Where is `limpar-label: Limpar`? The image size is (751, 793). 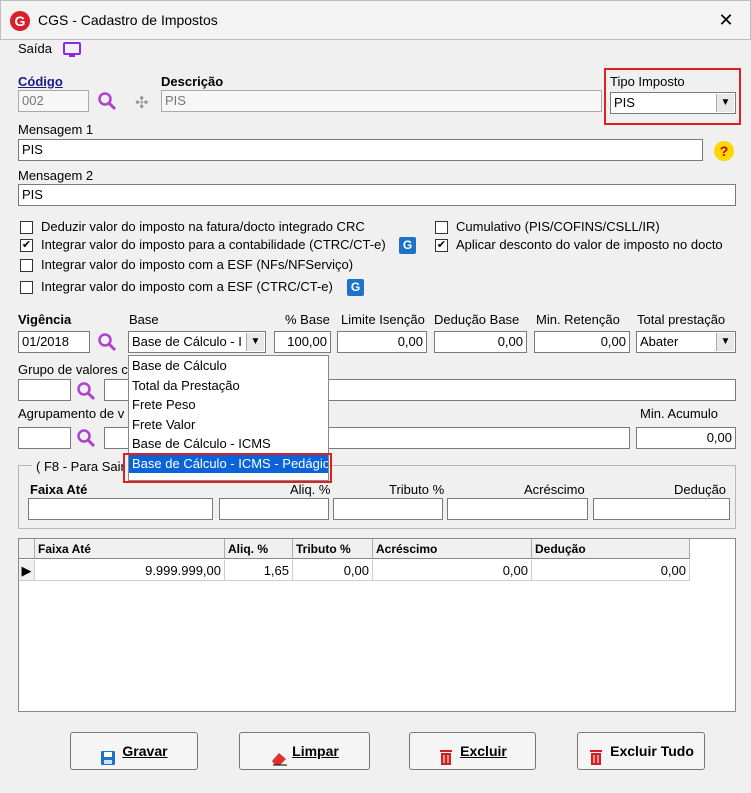
limpar-label: Limpar is located at coordinates (315, 751).